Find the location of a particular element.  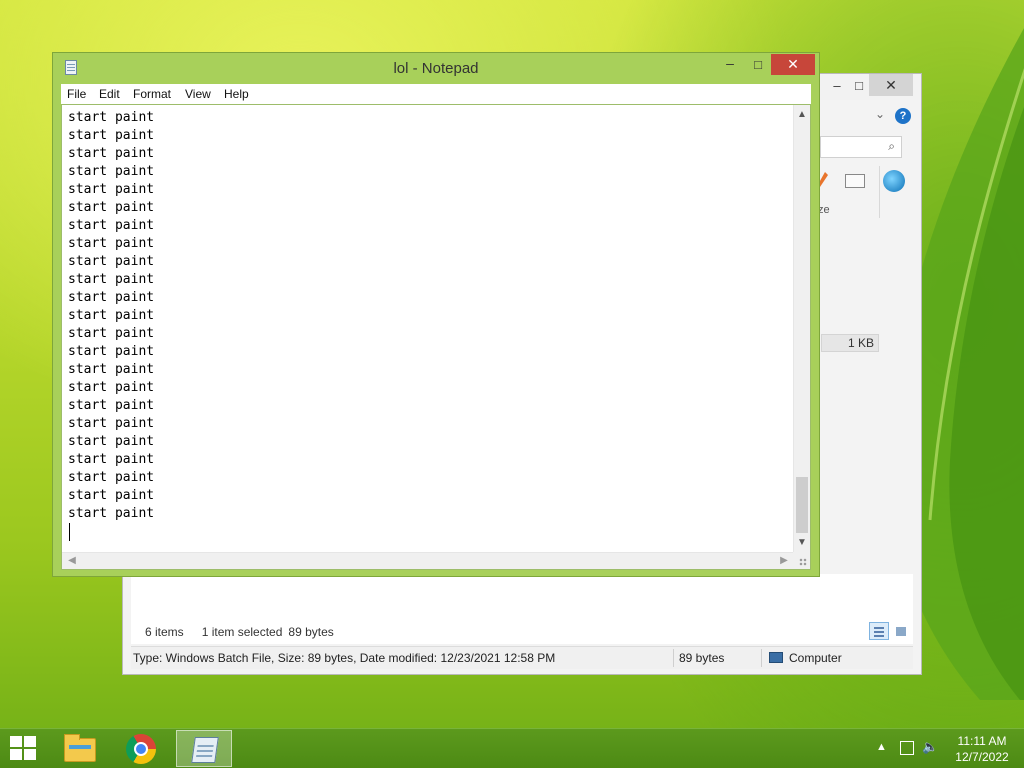

start-button is located at coordinates (24, 749).